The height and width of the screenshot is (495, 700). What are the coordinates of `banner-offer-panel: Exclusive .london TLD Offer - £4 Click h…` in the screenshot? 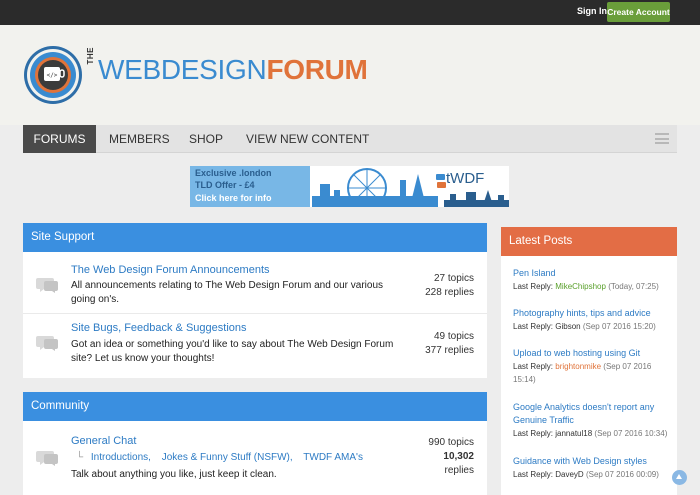 It's located at (250, 186).